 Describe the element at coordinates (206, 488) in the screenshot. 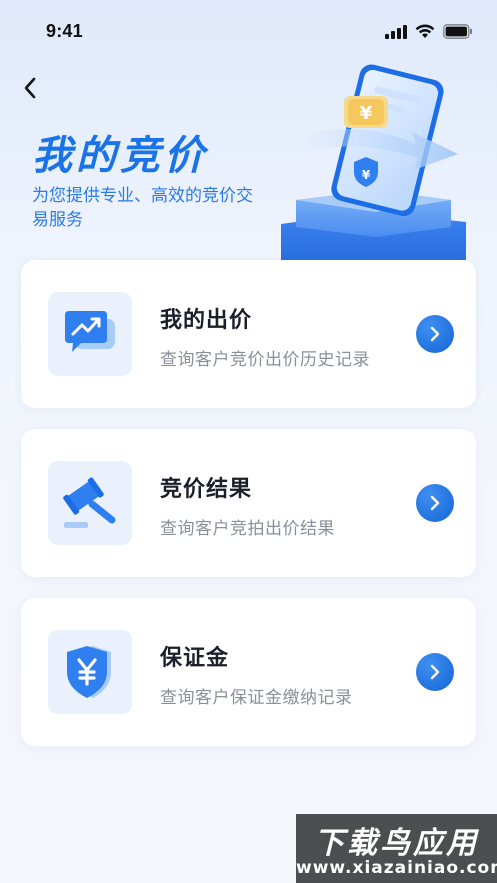

I see `card-title: 竞价结果` at that location.